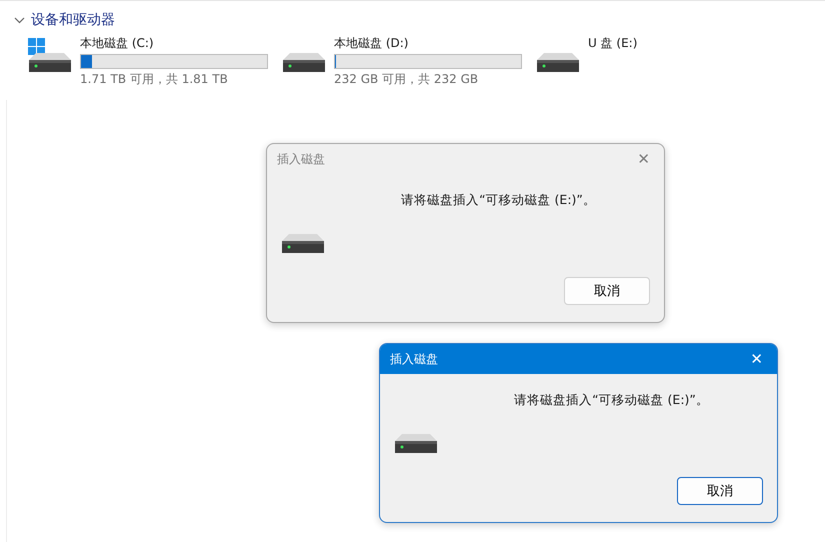 The image size is (825, 542). Describe the element at coordinates (73, 20) in the screenshot. I see `section-title: 设备和驱动器` at that location.